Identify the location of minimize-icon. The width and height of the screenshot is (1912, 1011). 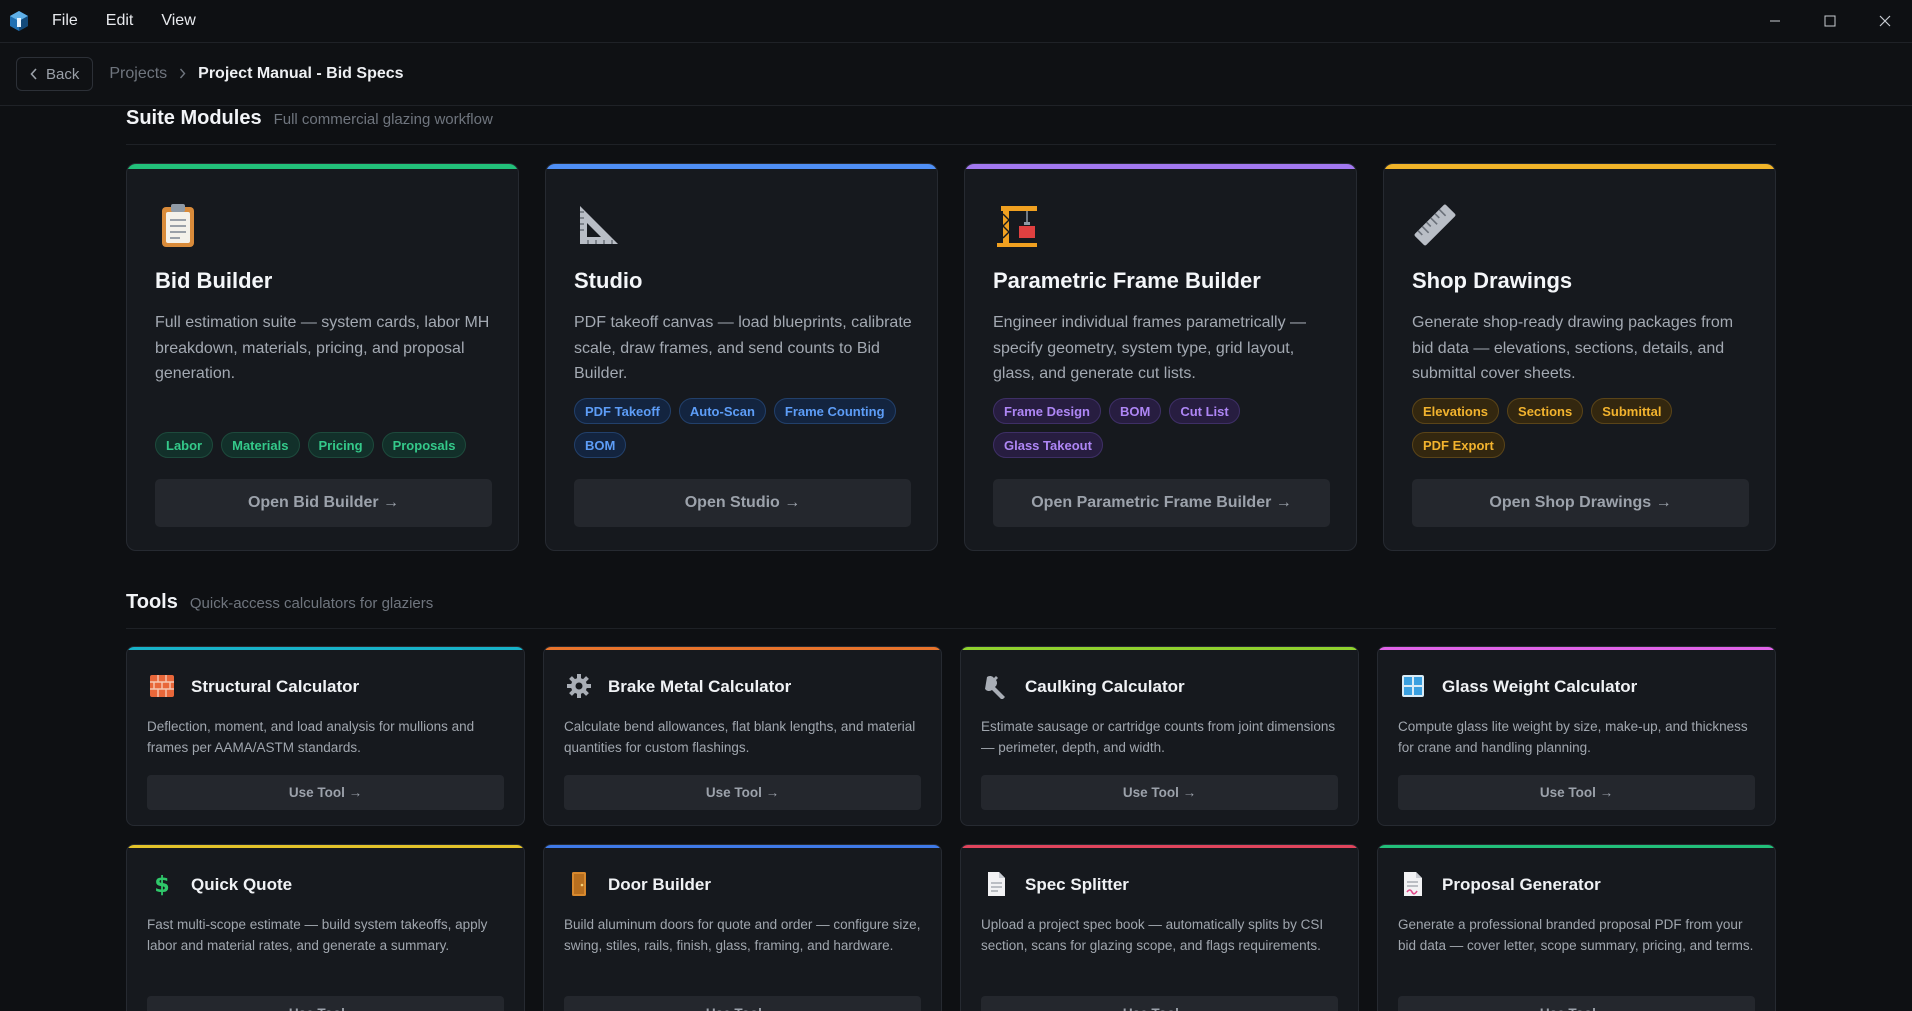
(1774, 21).